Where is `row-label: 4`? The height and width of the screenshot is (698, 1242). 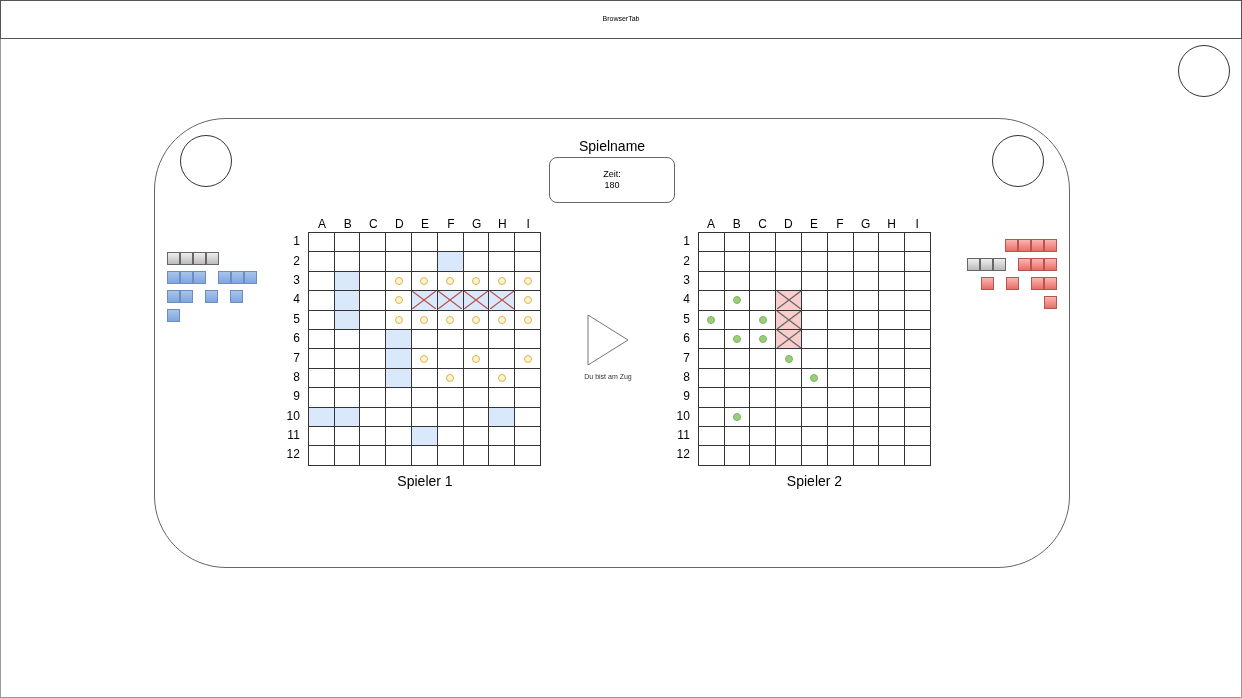
row-label: 4 is located at coordinates (296, 300).